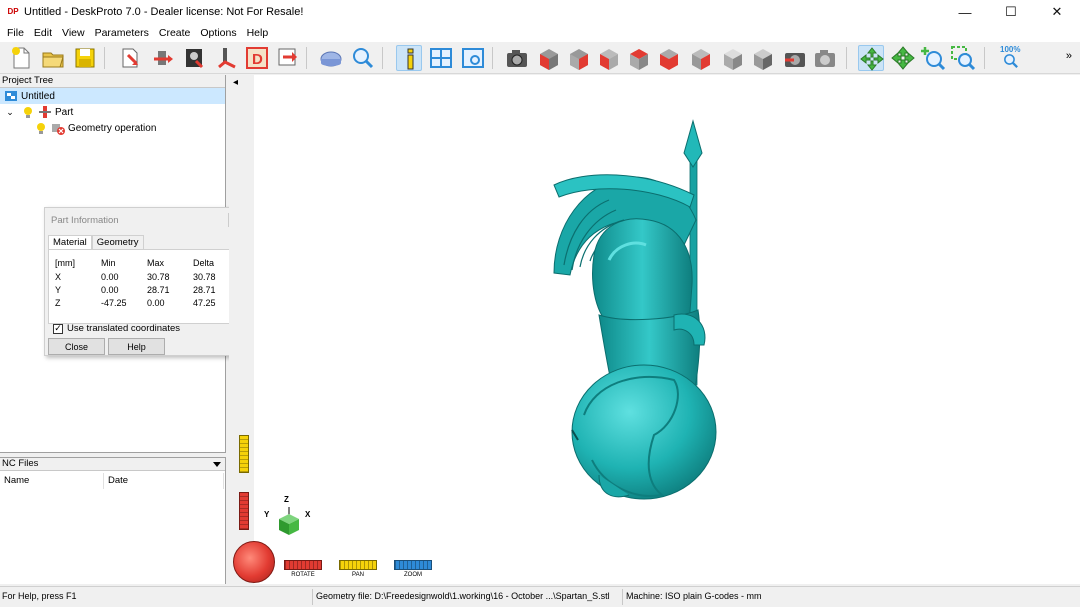  Describe the element at coordinates (733, 58) in the screenshot. I see `view-iso-icon` at that location.